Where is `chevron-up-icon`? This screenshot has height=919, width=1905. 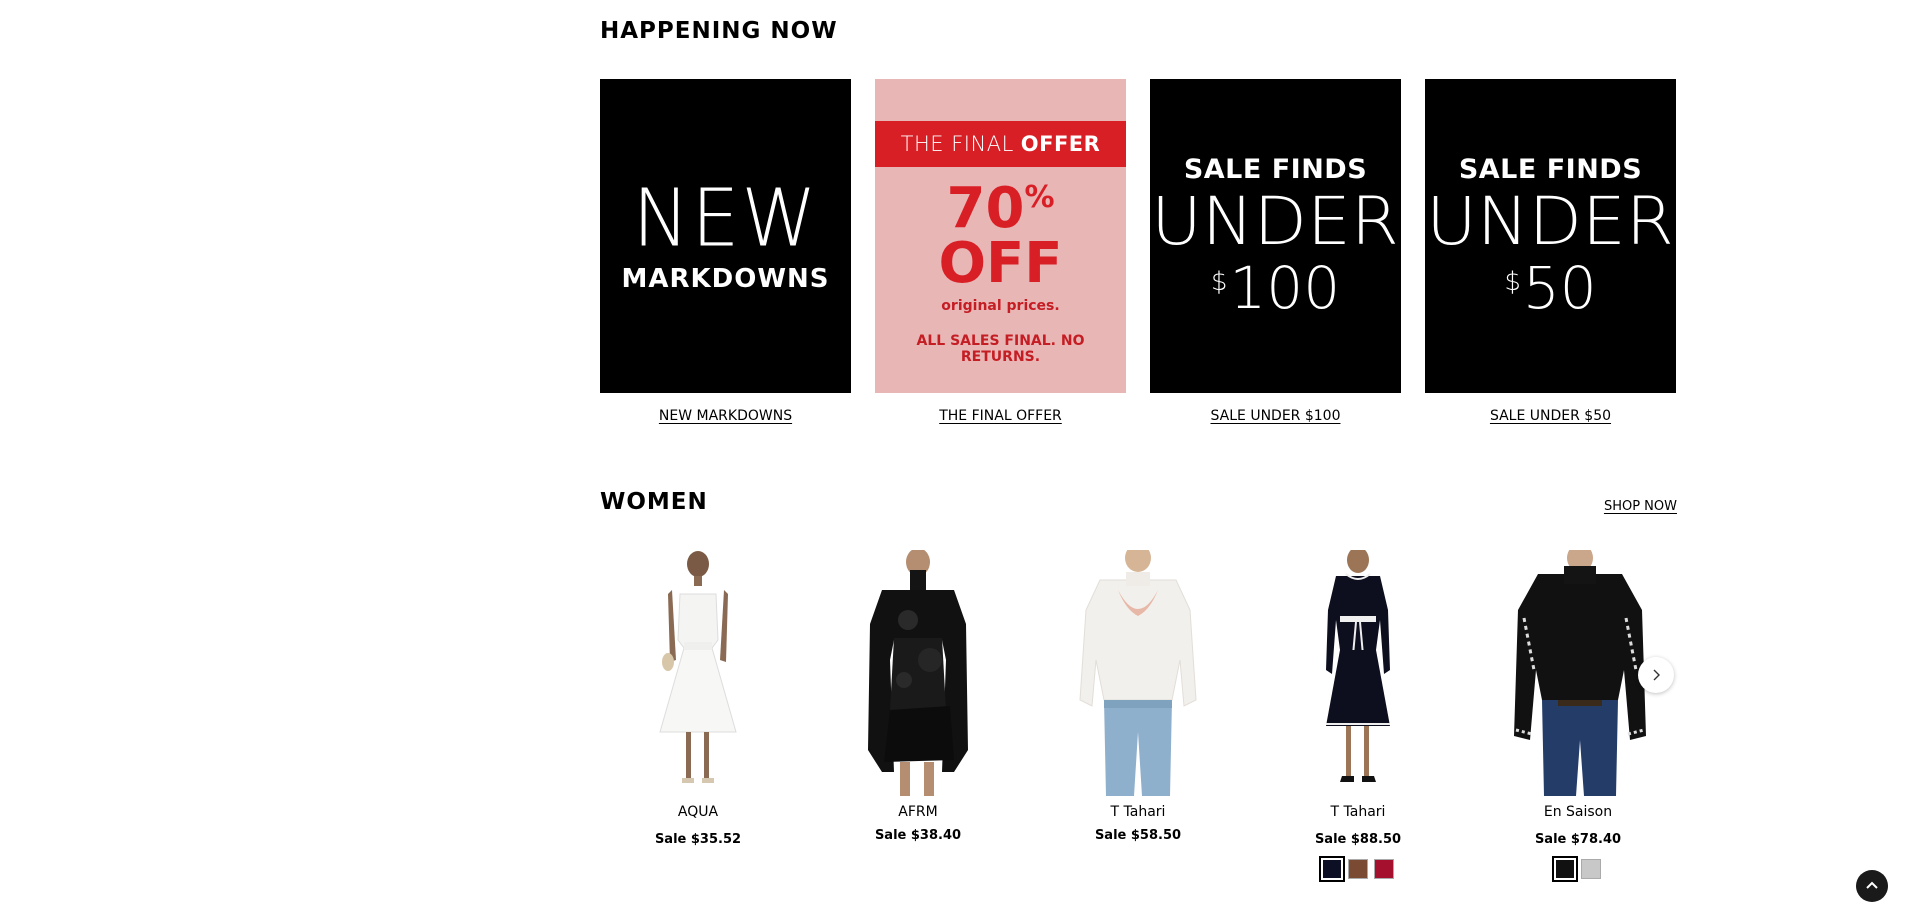
chevron-up-icon is located at coordinates (1872, 885).